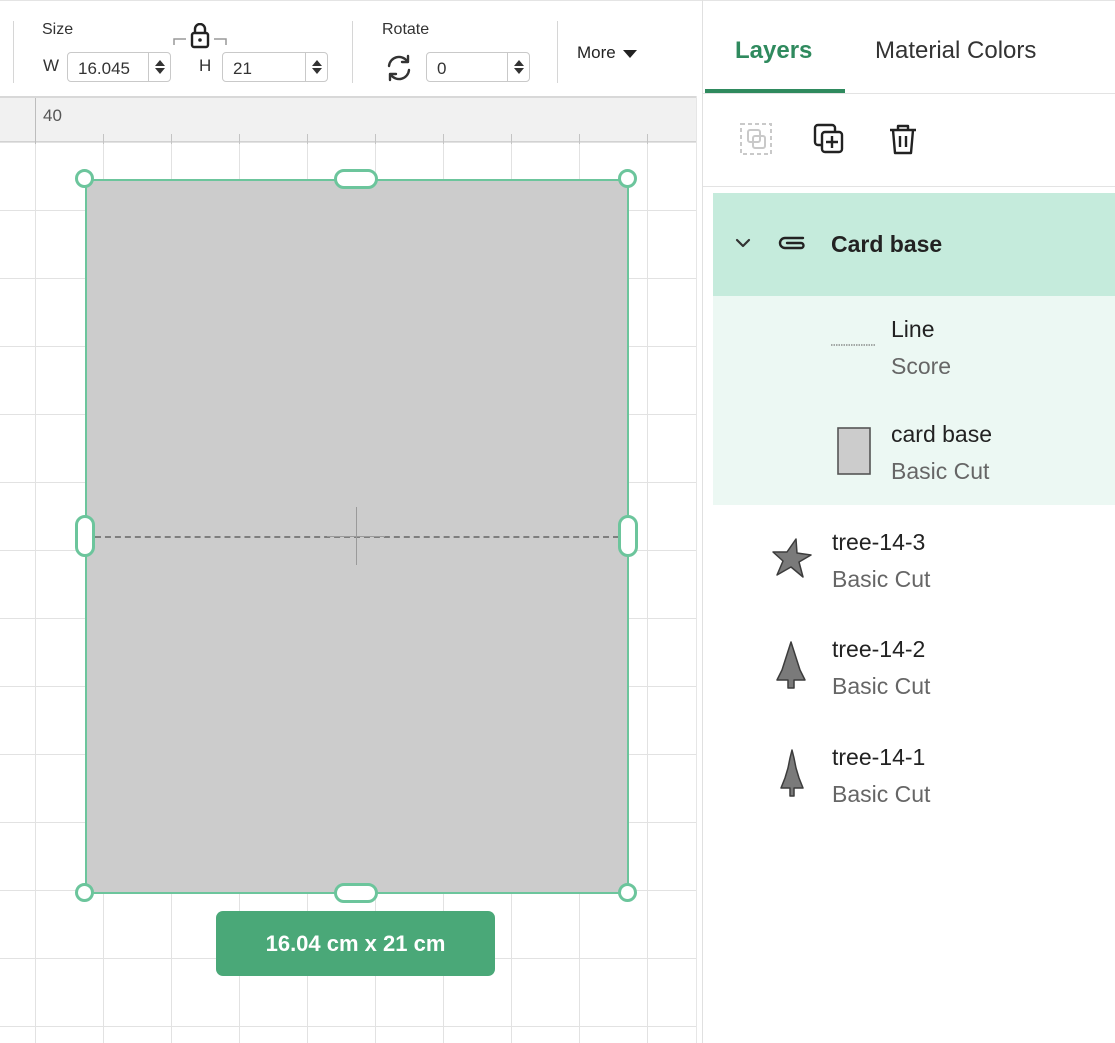 The height and width of the screenshot is (1043, 1115). I want to click on resize-handle-bottom-right, so click(627, 892).